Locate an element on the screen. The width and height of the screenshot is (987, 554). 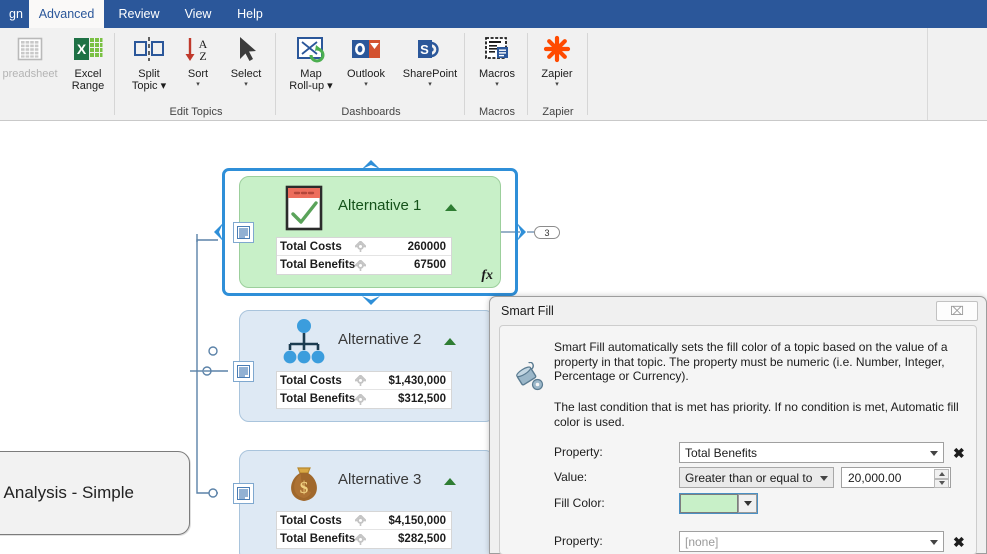
spinner-up-button is located at coordinates (941, 474).